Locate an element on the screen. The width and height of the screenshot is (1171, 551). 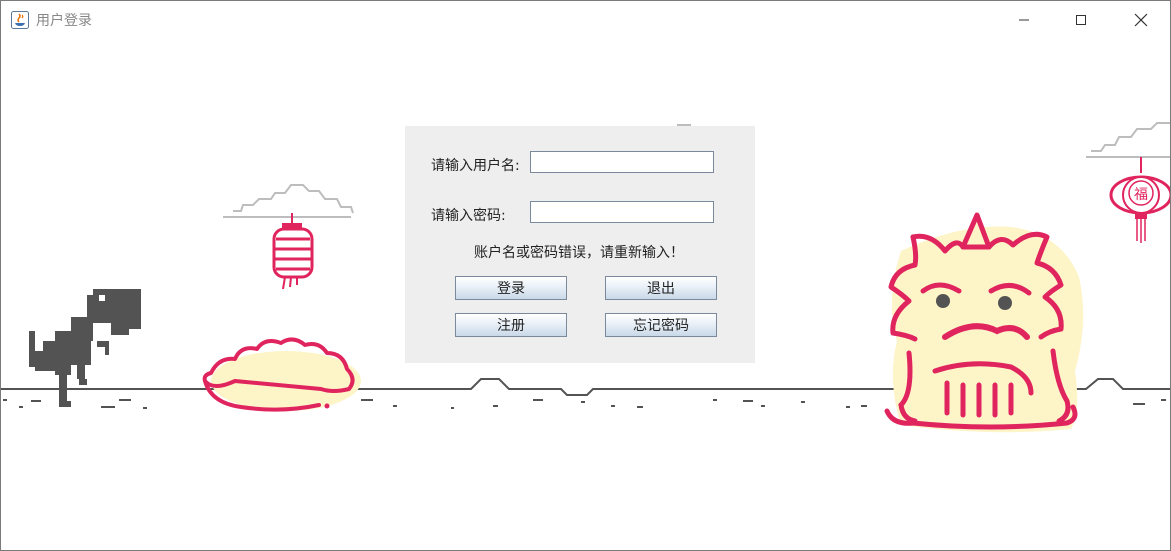
username-field is located at coordinates (622, 162).